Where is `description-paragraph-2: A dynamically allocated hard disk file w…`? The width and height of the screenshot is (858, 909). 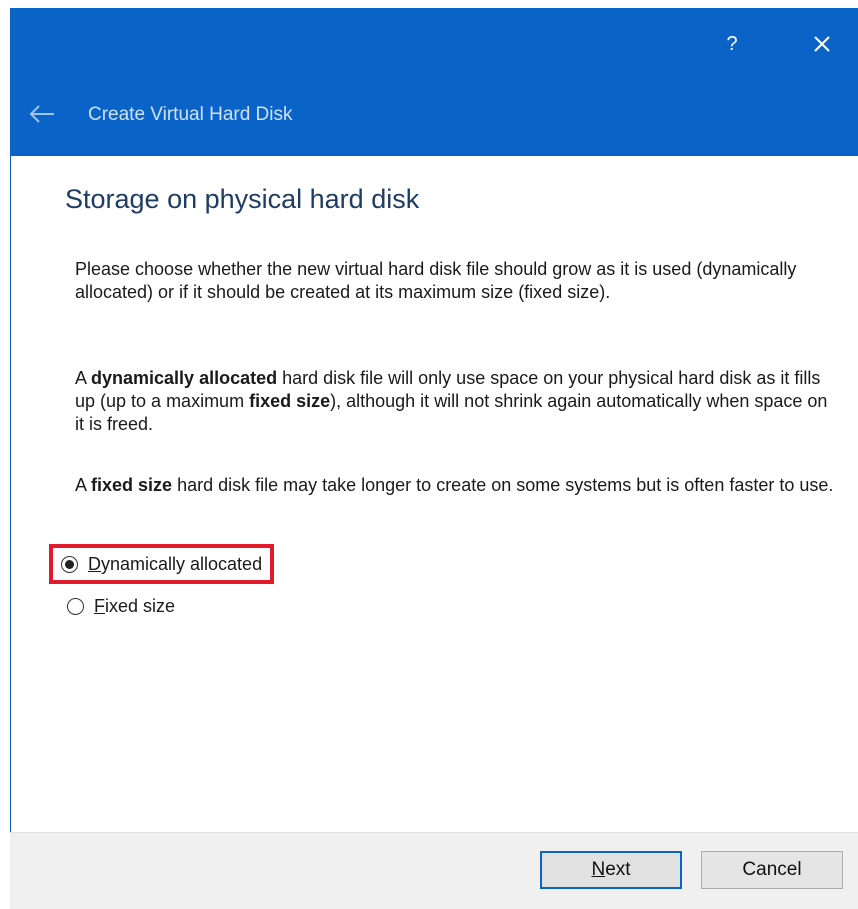 description-paragraph-2: A dynamically allocated hard disk file w… is located at coordinates (455, 401).